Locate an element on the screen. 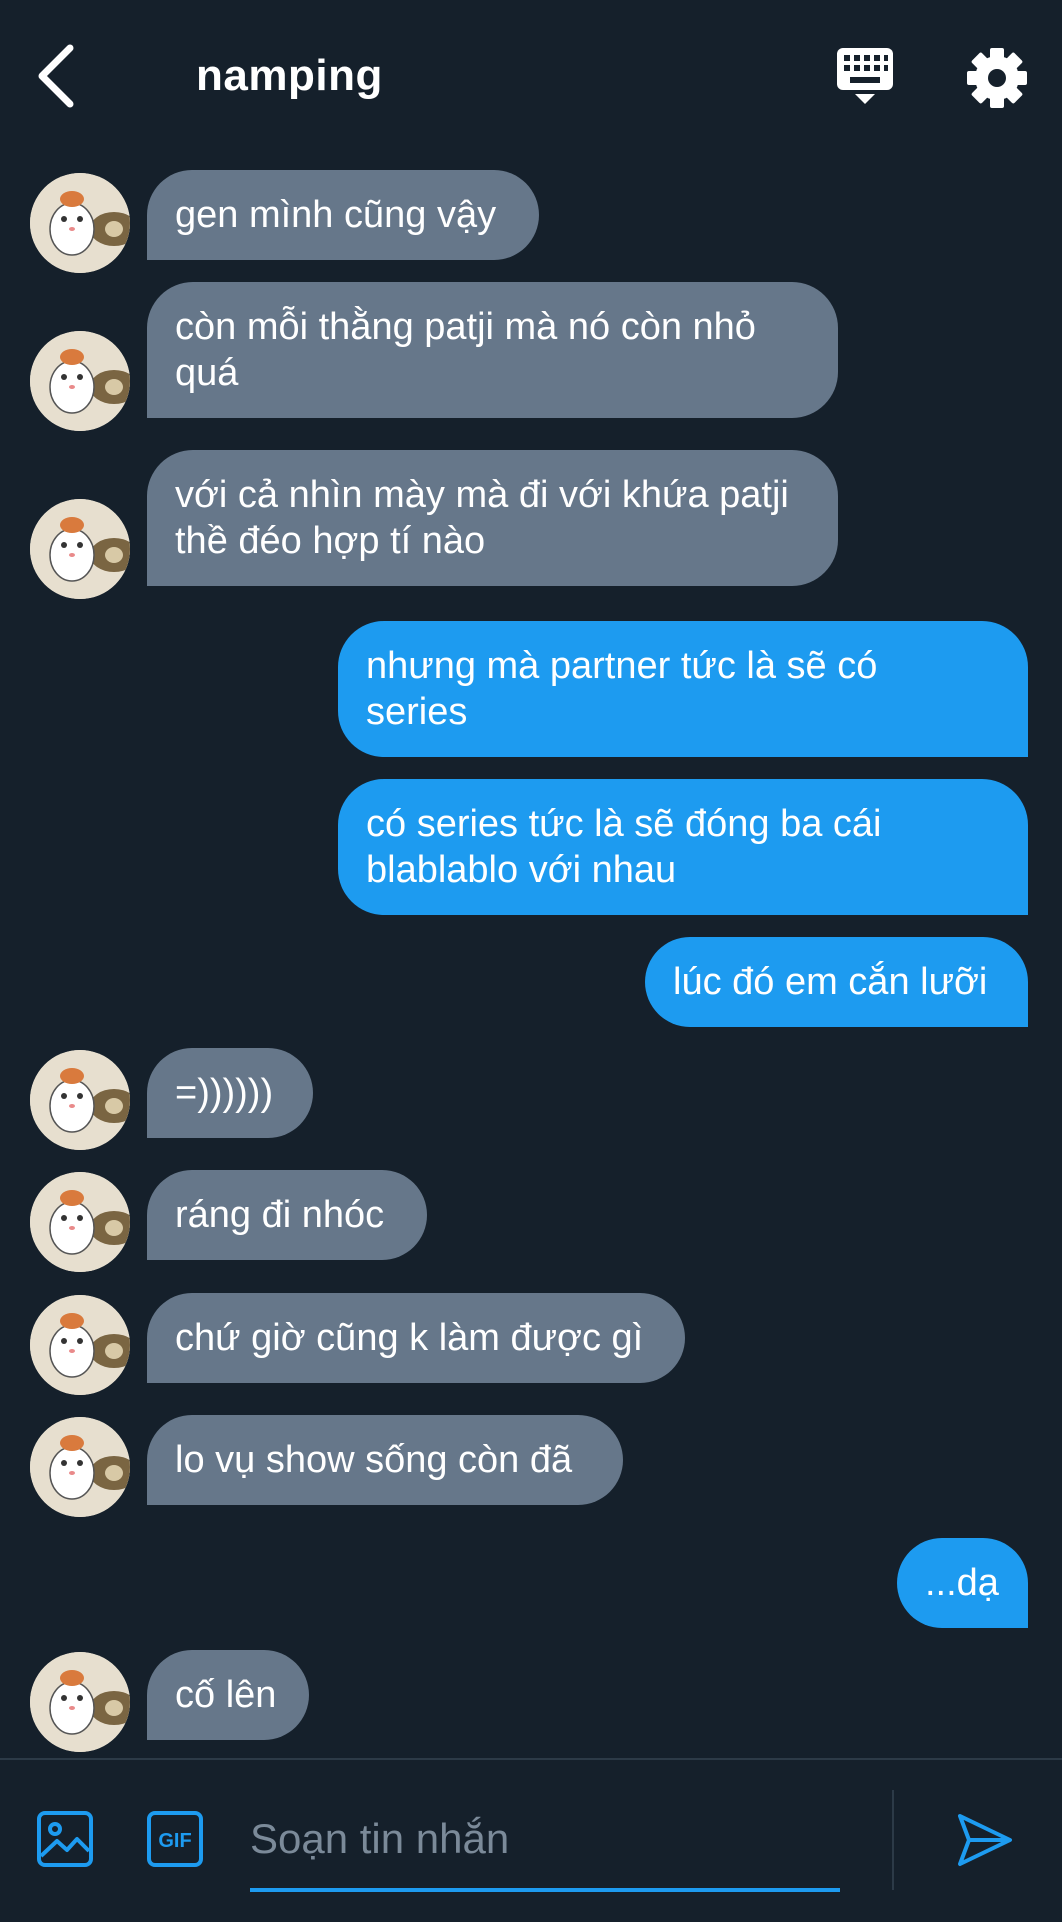 The image size is (1062, 1922). message-bubble: nhưng mà partner tức là sẽ có series is located at coordinates (683, 689).